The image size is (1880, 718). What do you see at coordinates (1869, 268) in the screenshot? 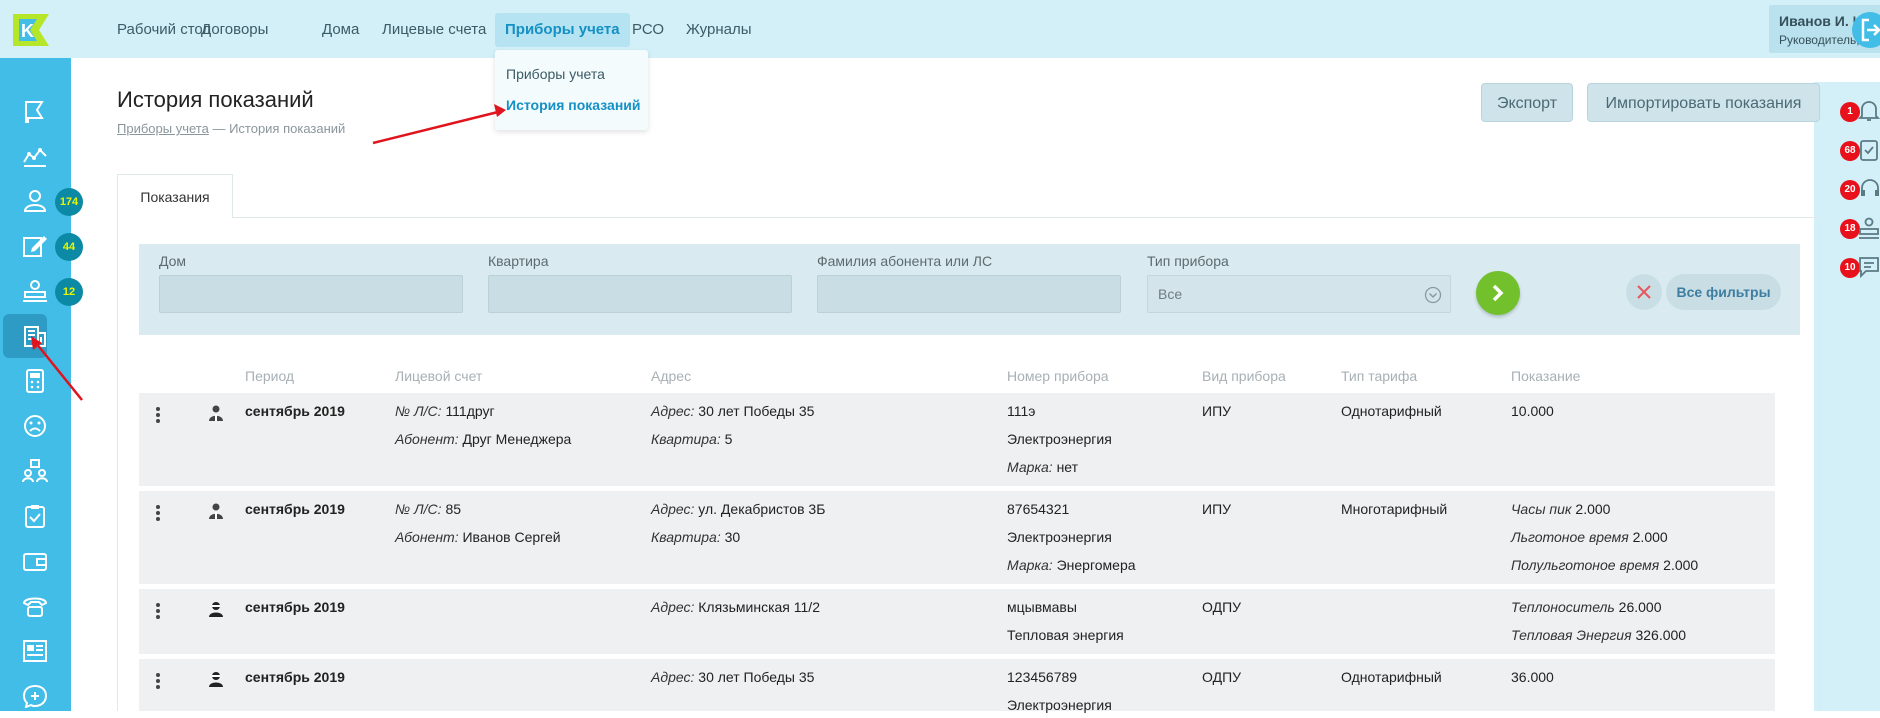
I see `message-icon` at bounding box center [1869, 268].